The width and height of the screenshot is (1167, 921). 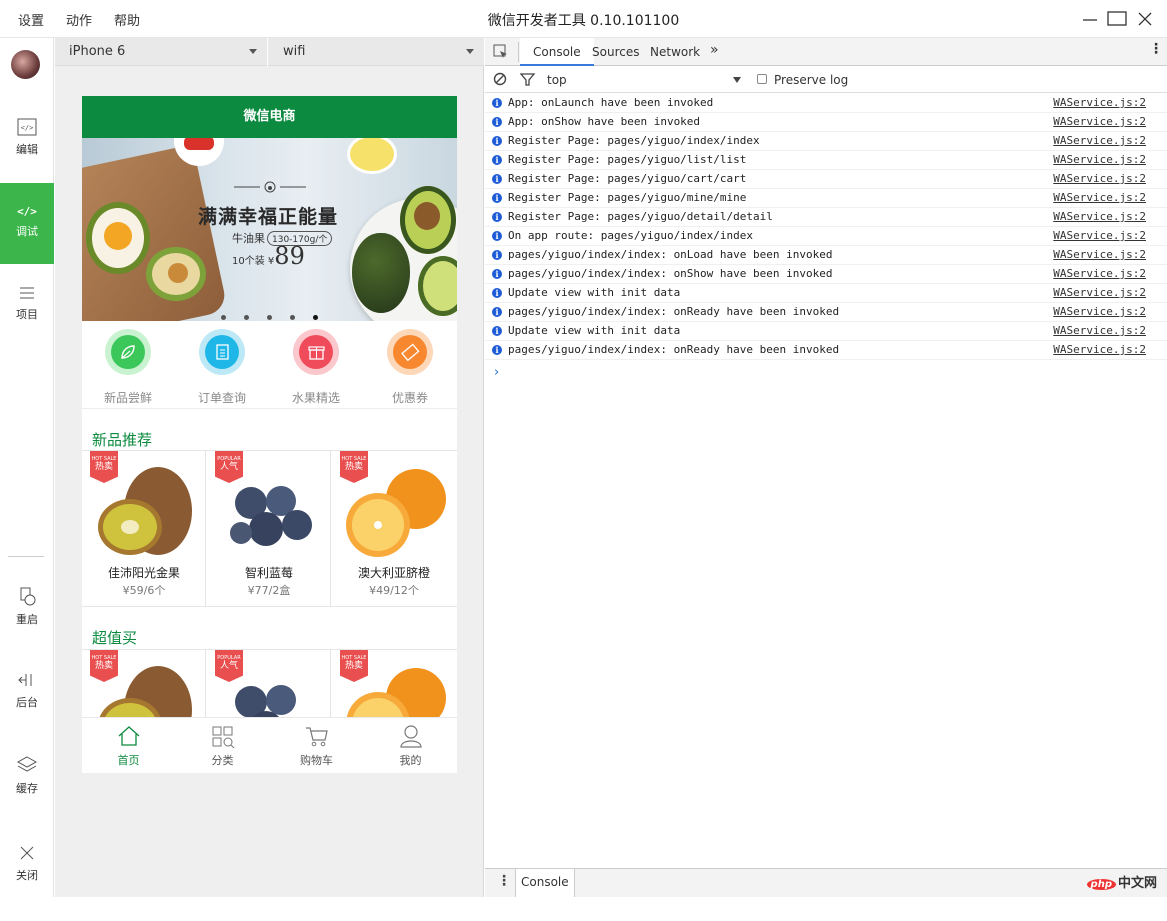 I want to click on device-select: iPhone 6, so click(x=161, y=52).